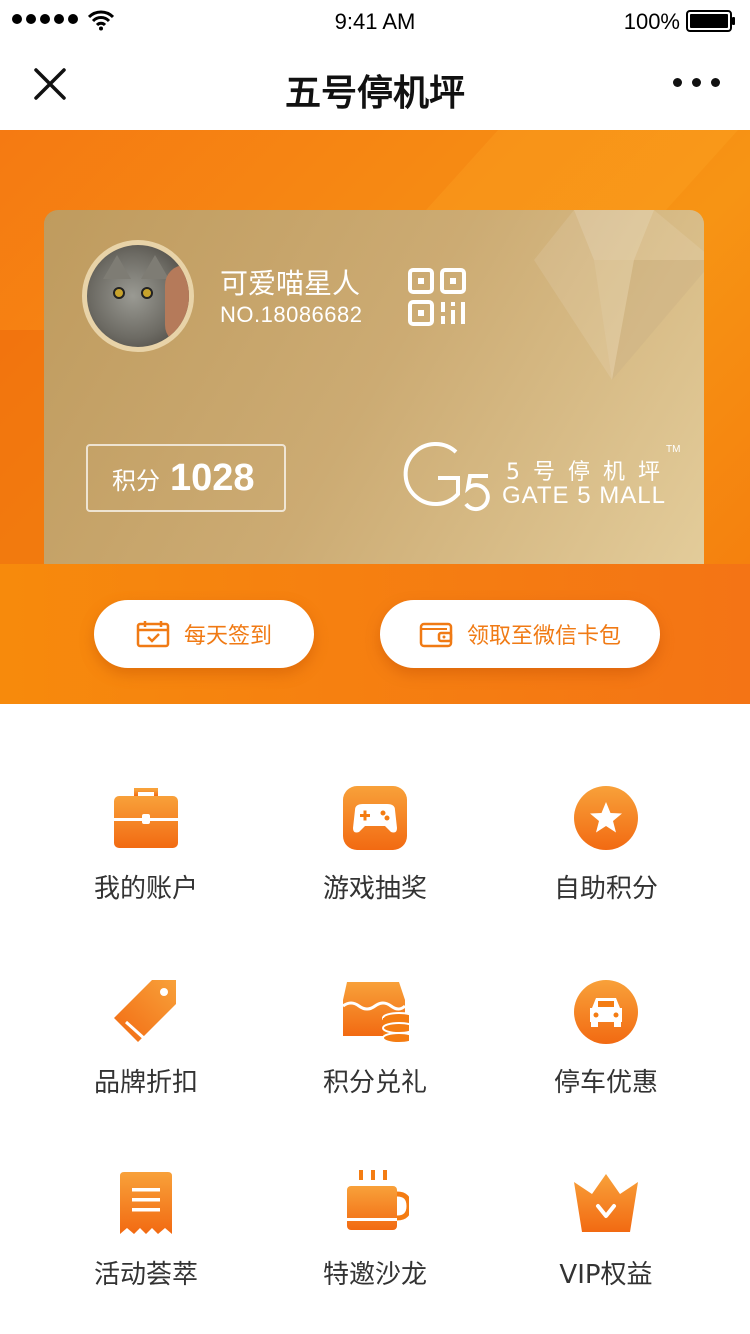 The height and width of the screenshot is (1334, 750). Describe the element at coordinates (543, 636) in the screenshot. I see `add-to-wechat-label: 领取至微信卡包` at that location.